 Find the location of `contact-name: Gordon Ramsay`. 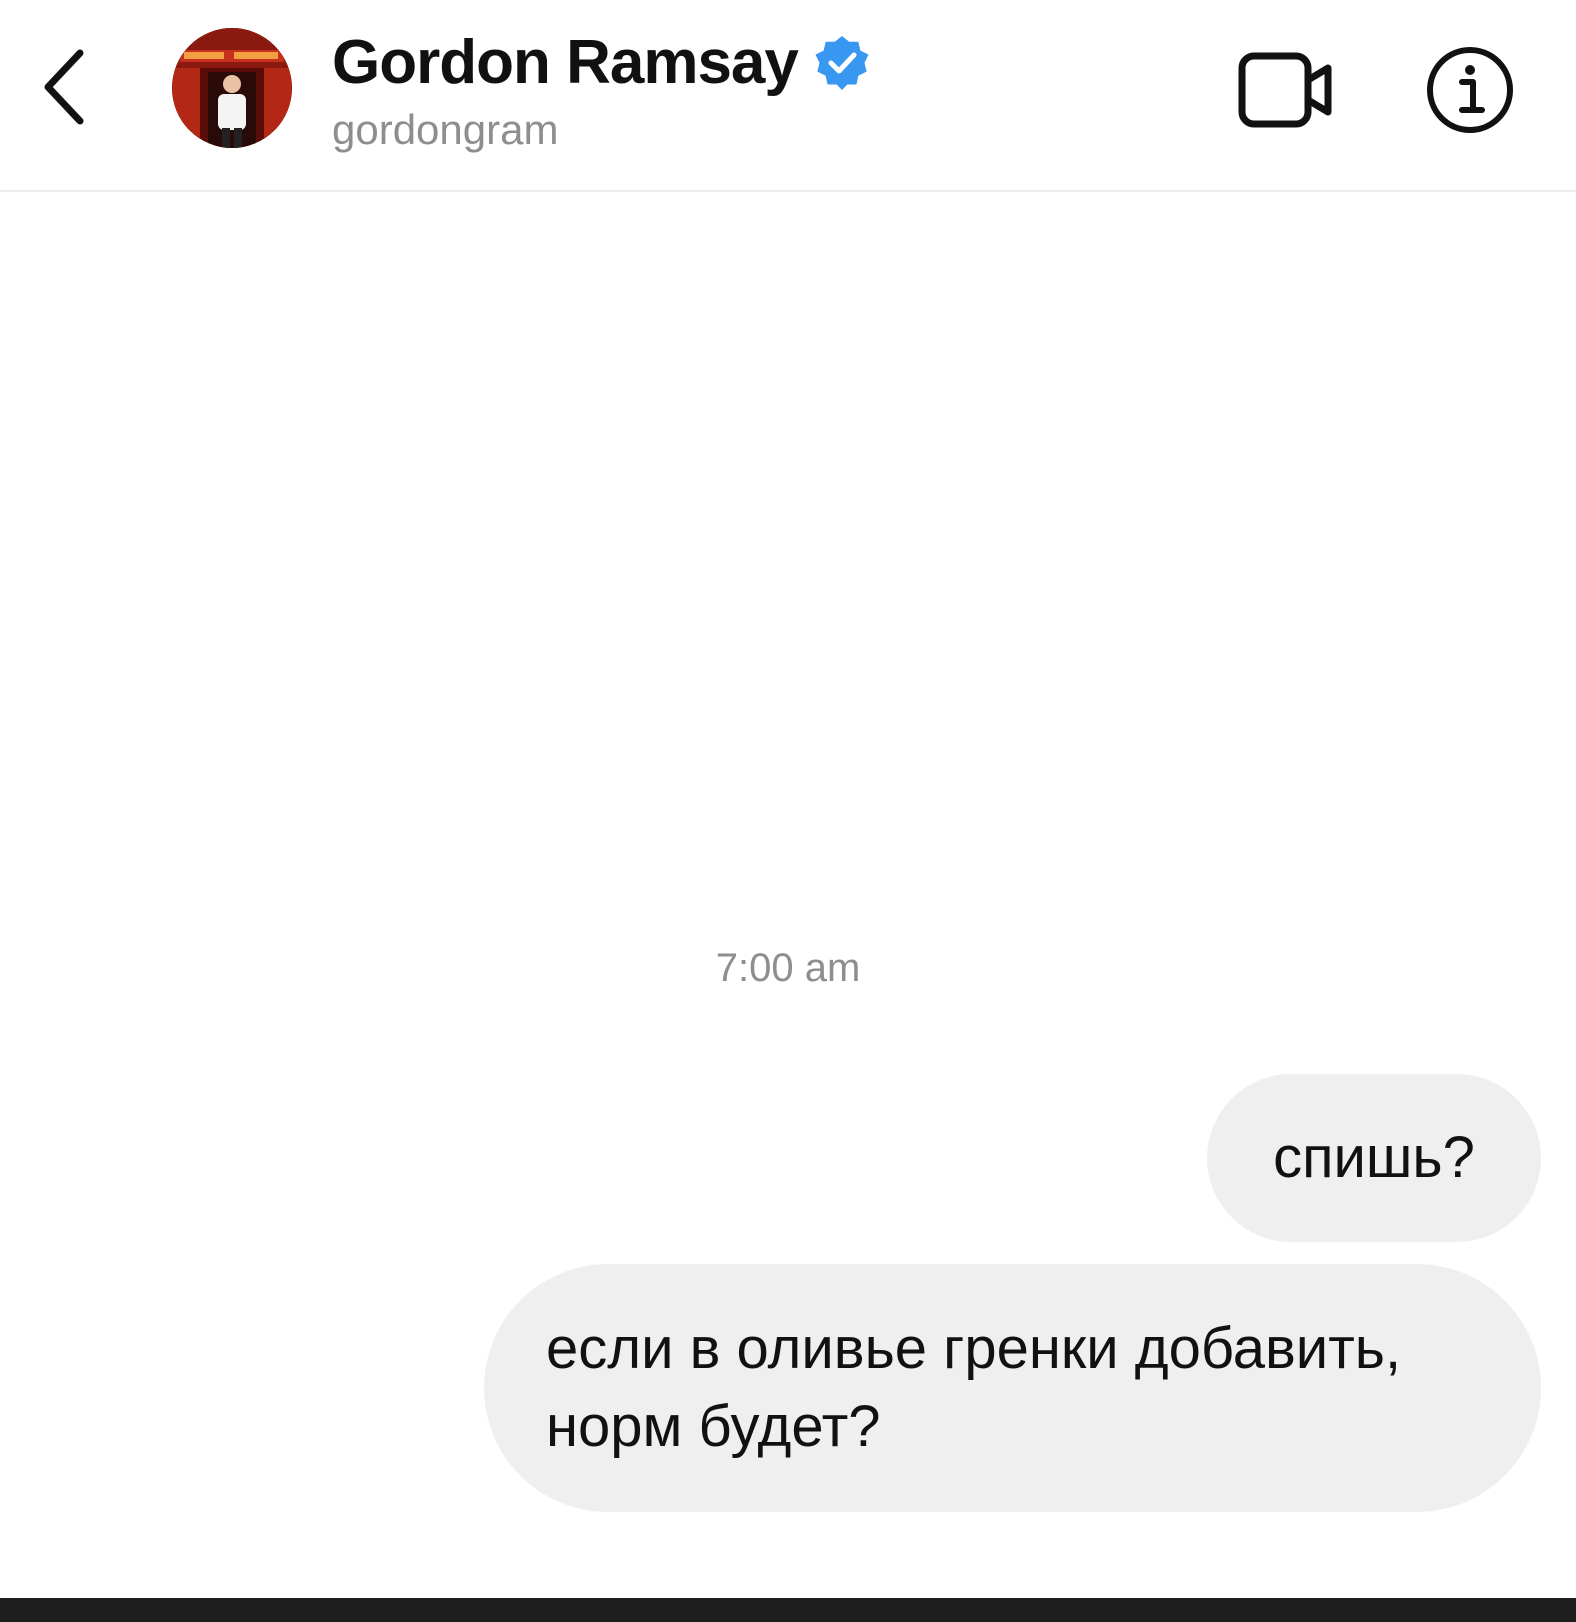

contact-name: Gordon Ramsay is located at coordinates (565, 62).